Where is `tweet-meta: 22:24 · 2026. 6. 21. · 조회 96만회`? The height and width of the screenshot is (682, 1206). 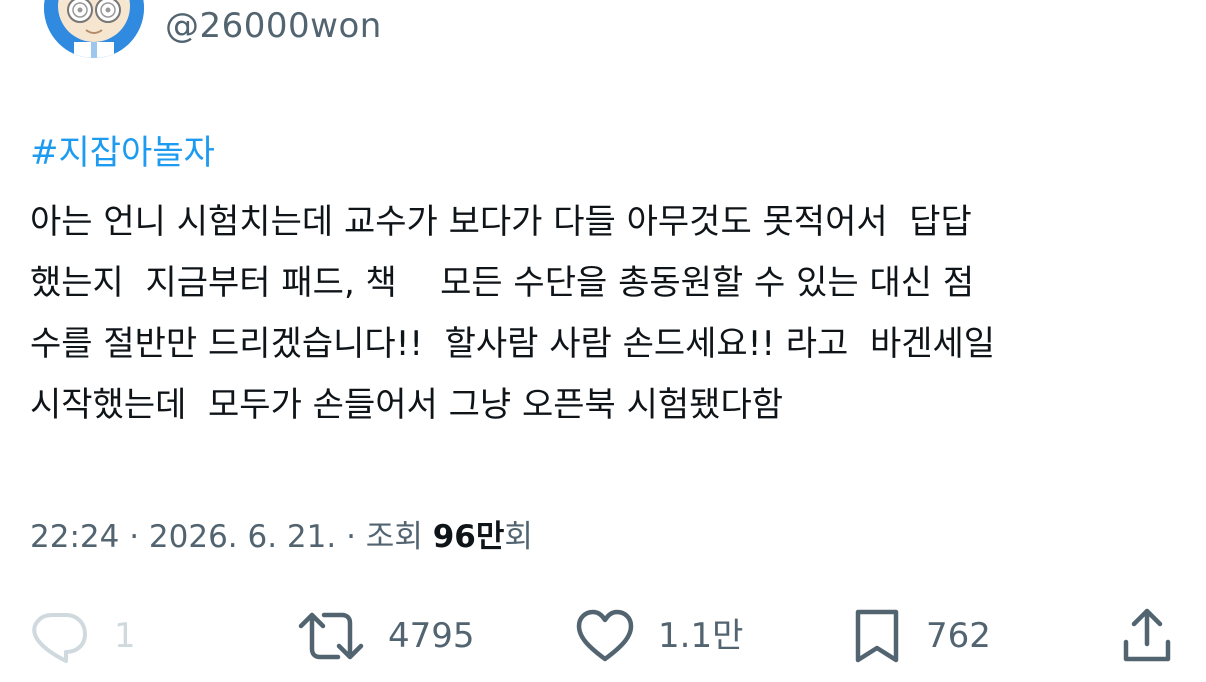 tweet-meta: 22:24 · 2026. 6. 21. · 조회 96만회 is located at coordinates (281, 537).